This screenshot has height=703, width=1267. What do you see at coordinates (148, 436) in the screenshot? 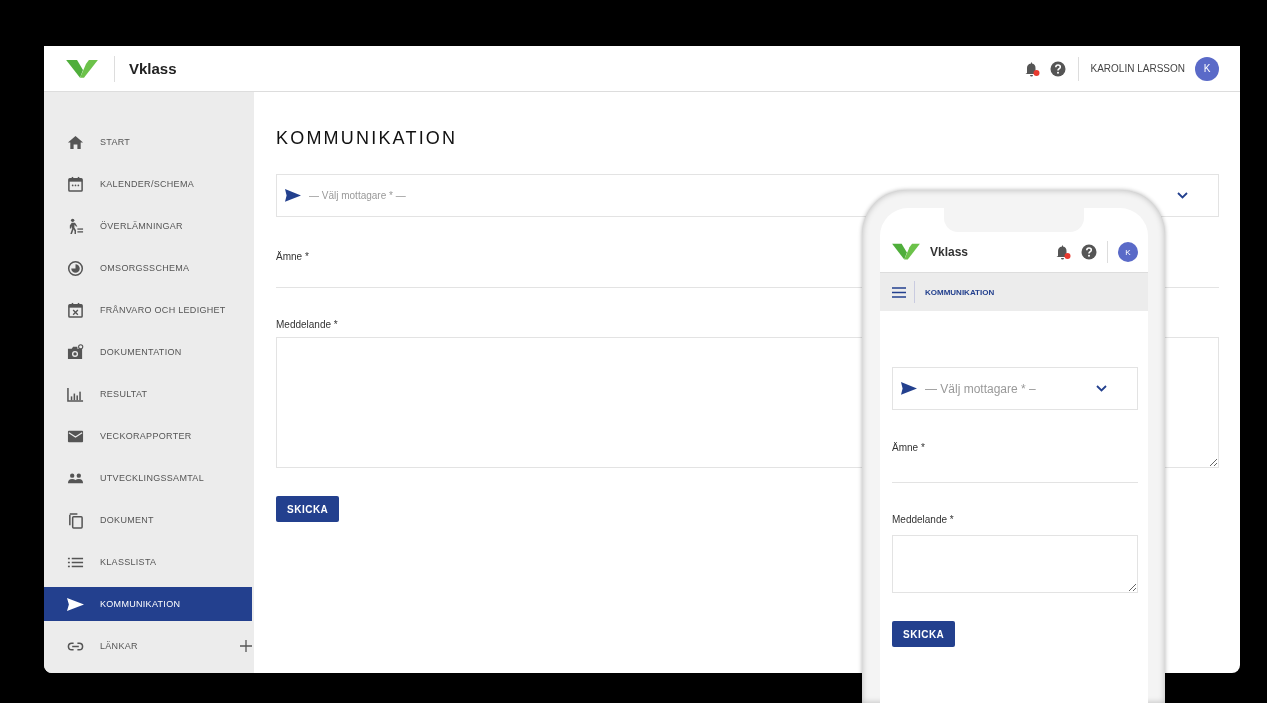
I see `sidebar-item: VECKORAPPORTER` at bounding box center [148, 436].